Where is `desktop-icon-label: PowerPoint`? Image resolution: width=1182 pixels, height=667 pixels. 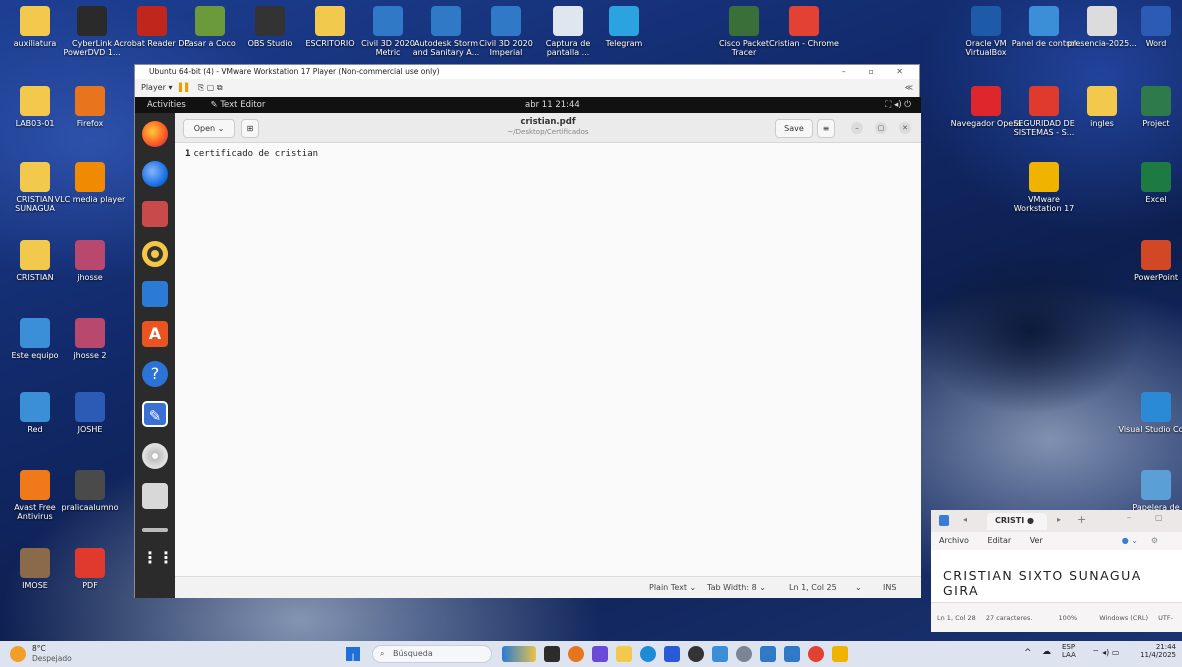 desktop-icon-label: PowerPoint is located at coordinates (1156, 277).